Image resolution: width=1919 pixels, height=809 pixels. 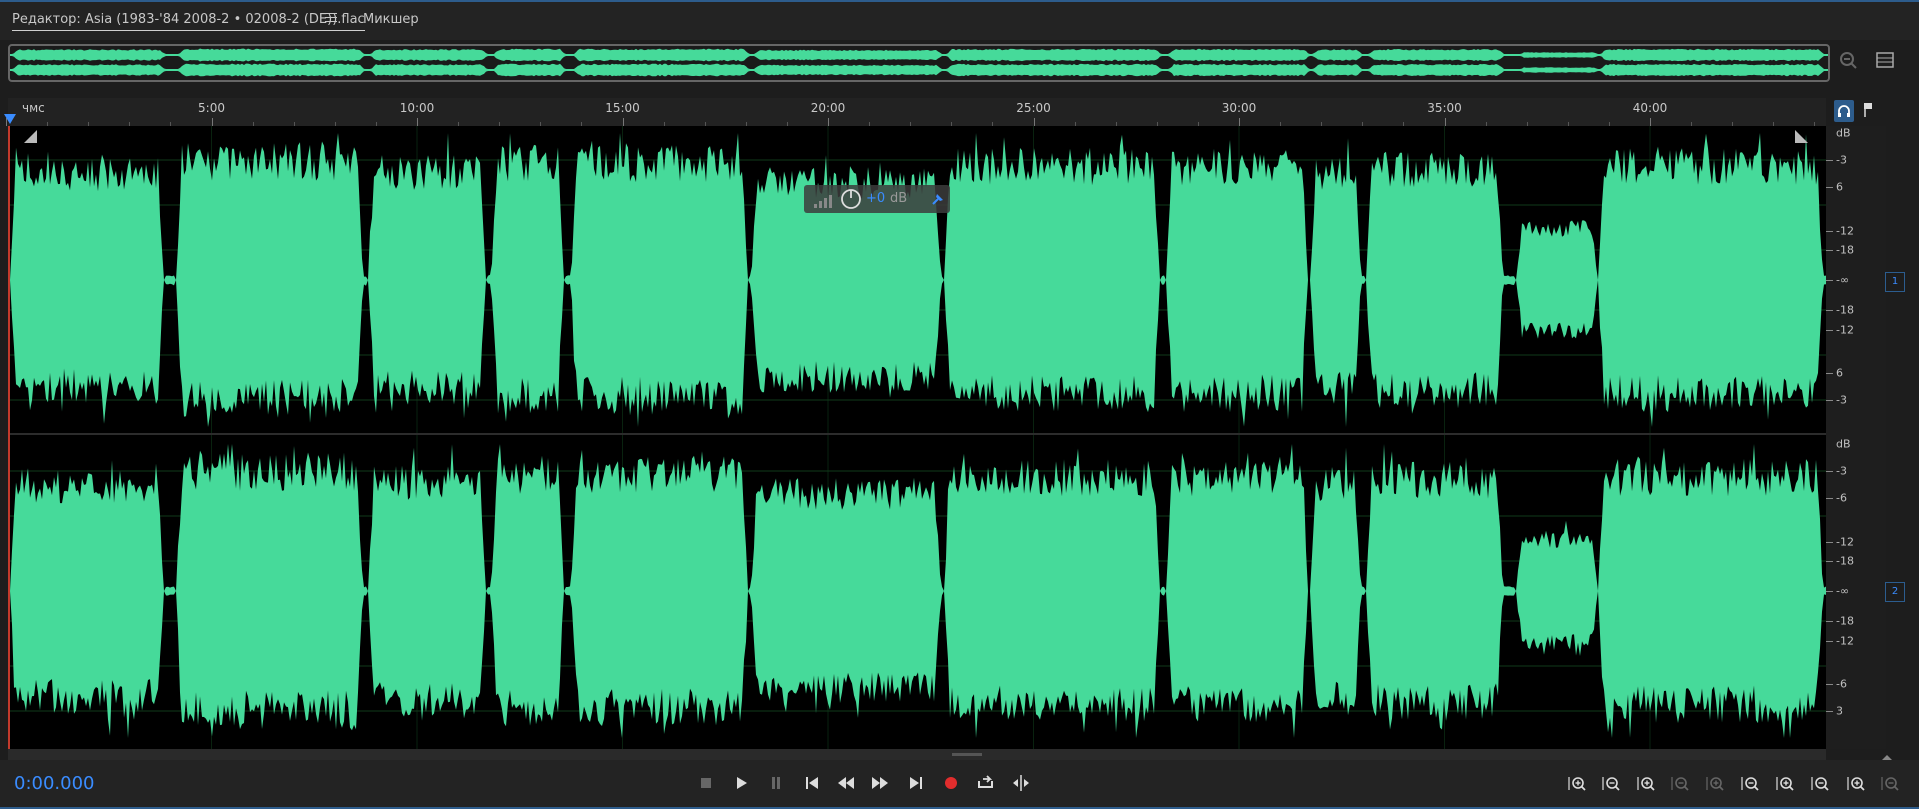 What do you see at coordinates (1820, 784) in the screenshot?
I see `zoom-to-selection-button` at bounding box center [1820, 784].